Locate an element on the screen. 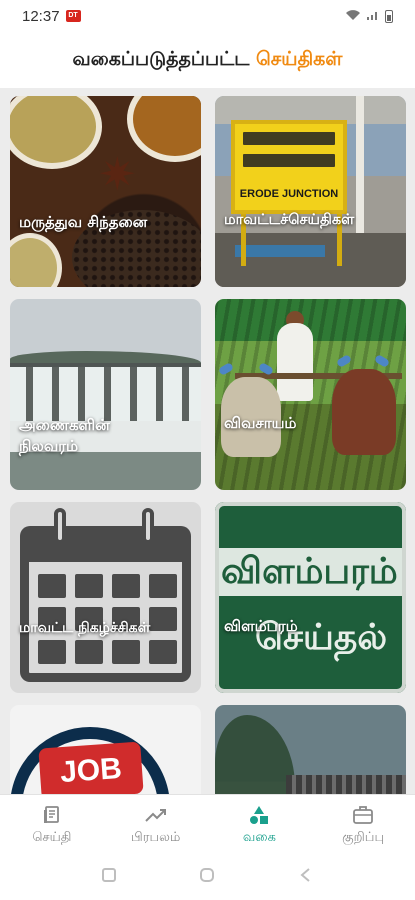 The image size is (415, 900). category-tile-dam-status: அணைகளின் நிலவரம் is located at coordinates (105, 394).